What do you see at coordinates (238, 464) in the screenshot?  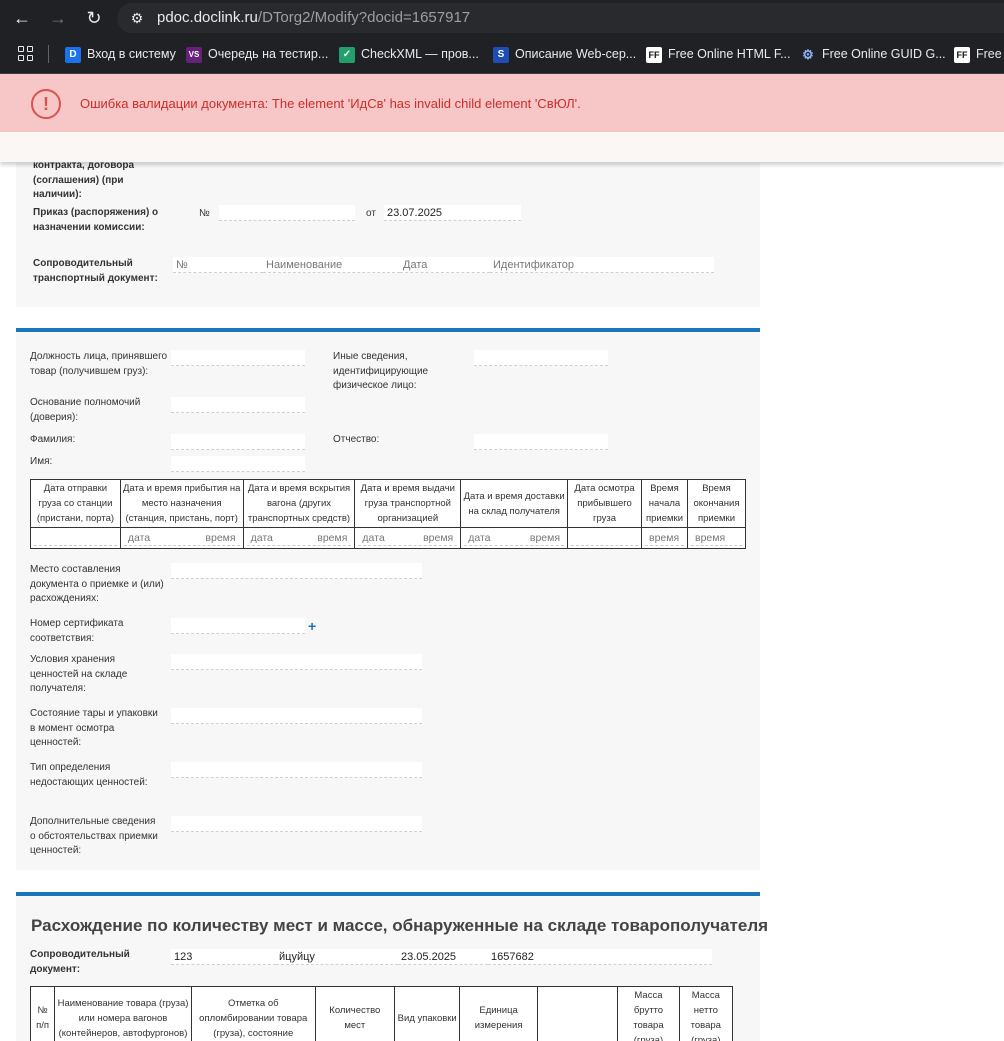 I see `name-field` at bounding box center [238, 464].